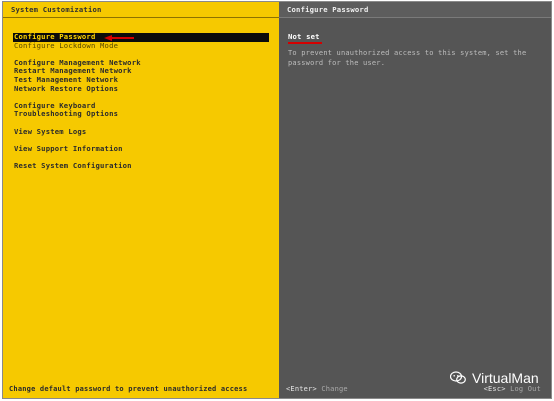 The width and height of the screenshot is (554, 401). What do you see at coordinates (119, 38) in the screenshot?
I see `annotation-arrow-icon` at bounding box center [119, 38].